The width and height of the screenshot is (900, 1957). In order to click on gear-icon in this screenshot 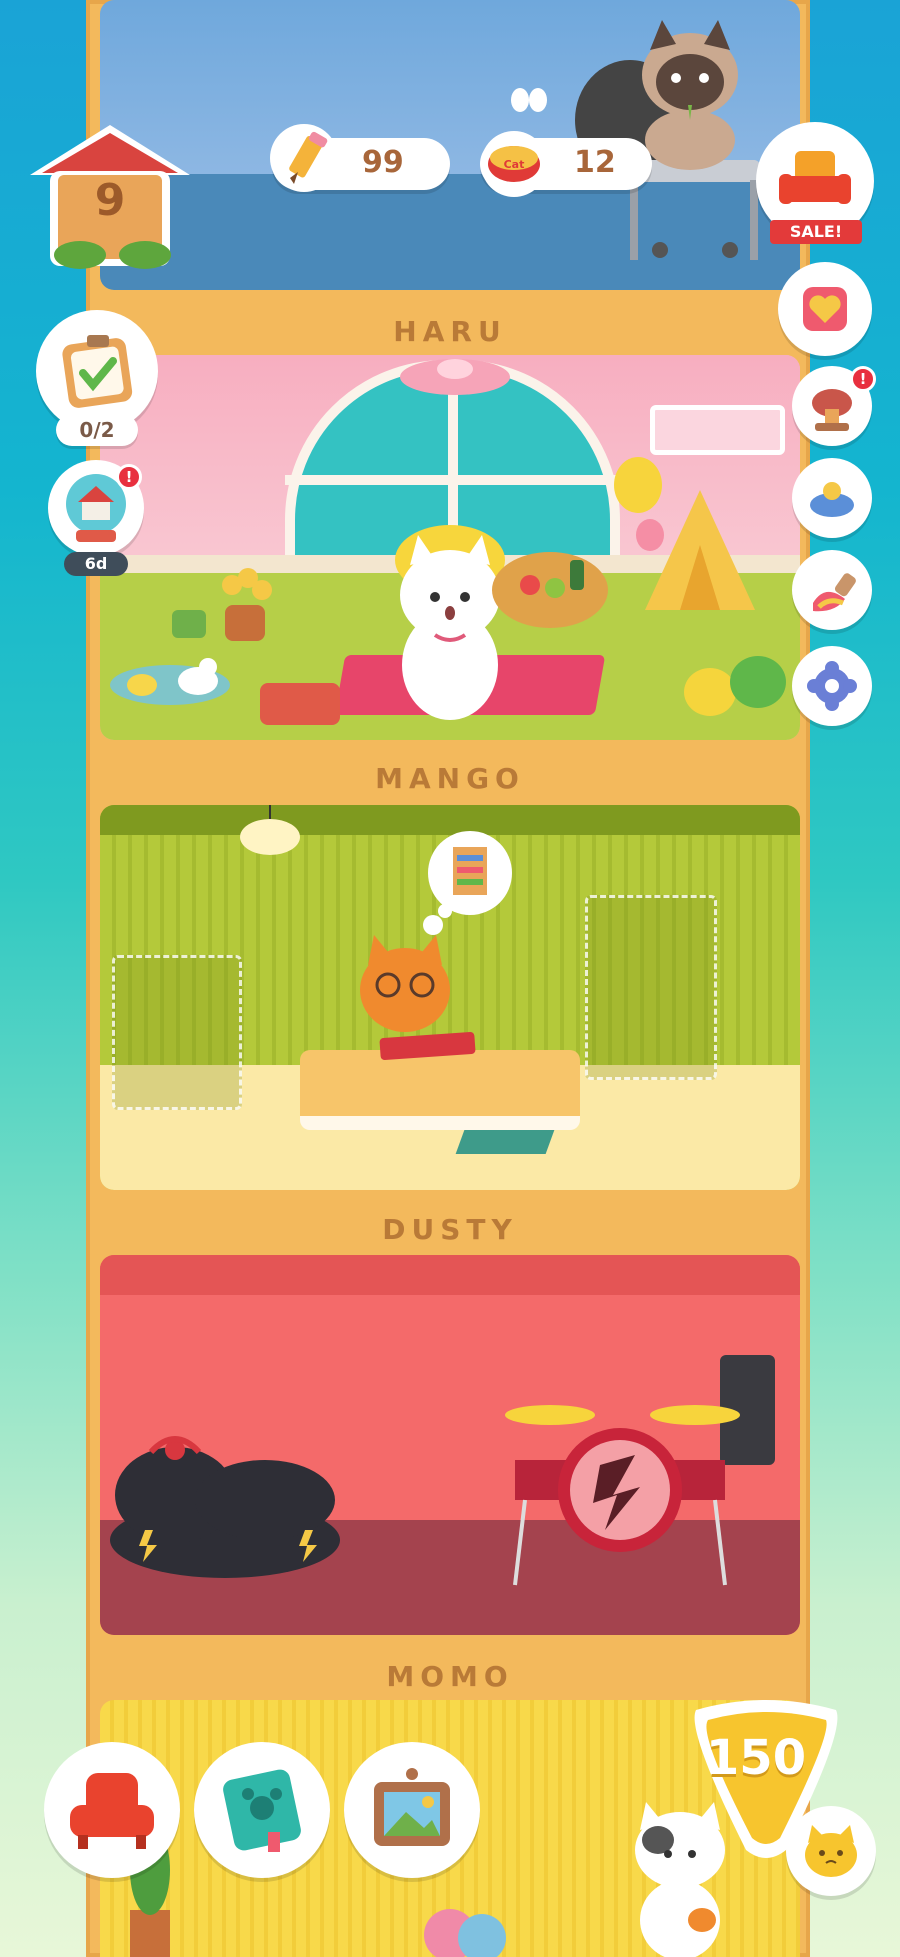, I will do `click(832, 686)`.